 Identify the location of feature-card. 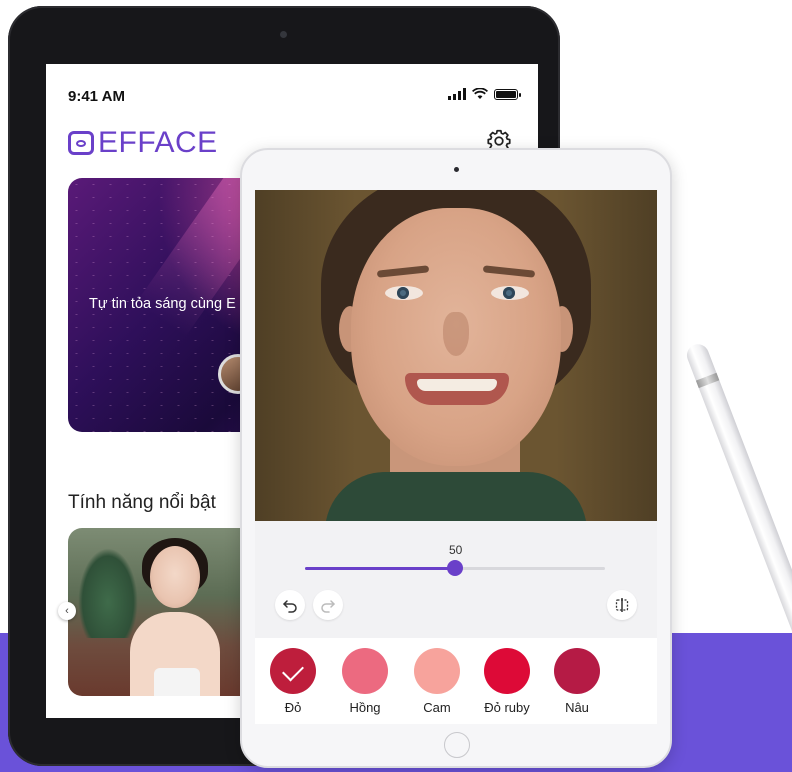
(168, 612).